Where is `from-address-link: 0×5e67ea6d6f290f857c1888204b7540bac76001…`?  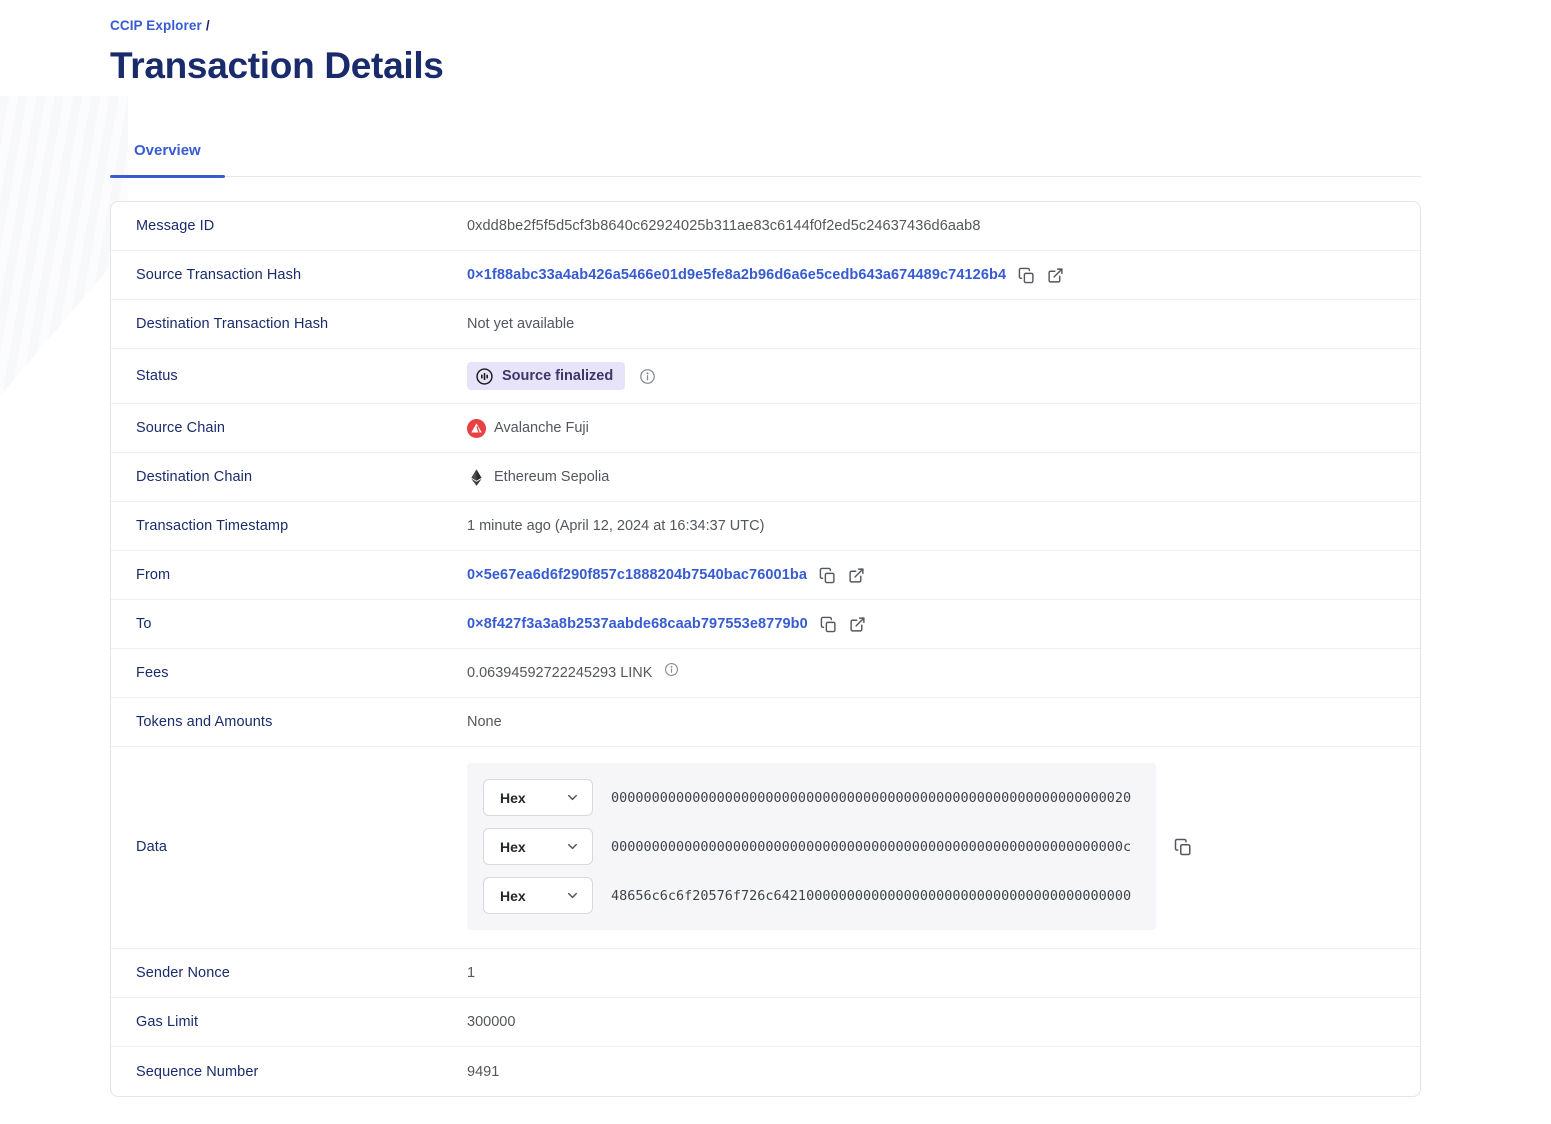
from-address-link: 0×5e67ea6d6f290f857c1888204b7540bac76001… is located at coordinates (637, 575).